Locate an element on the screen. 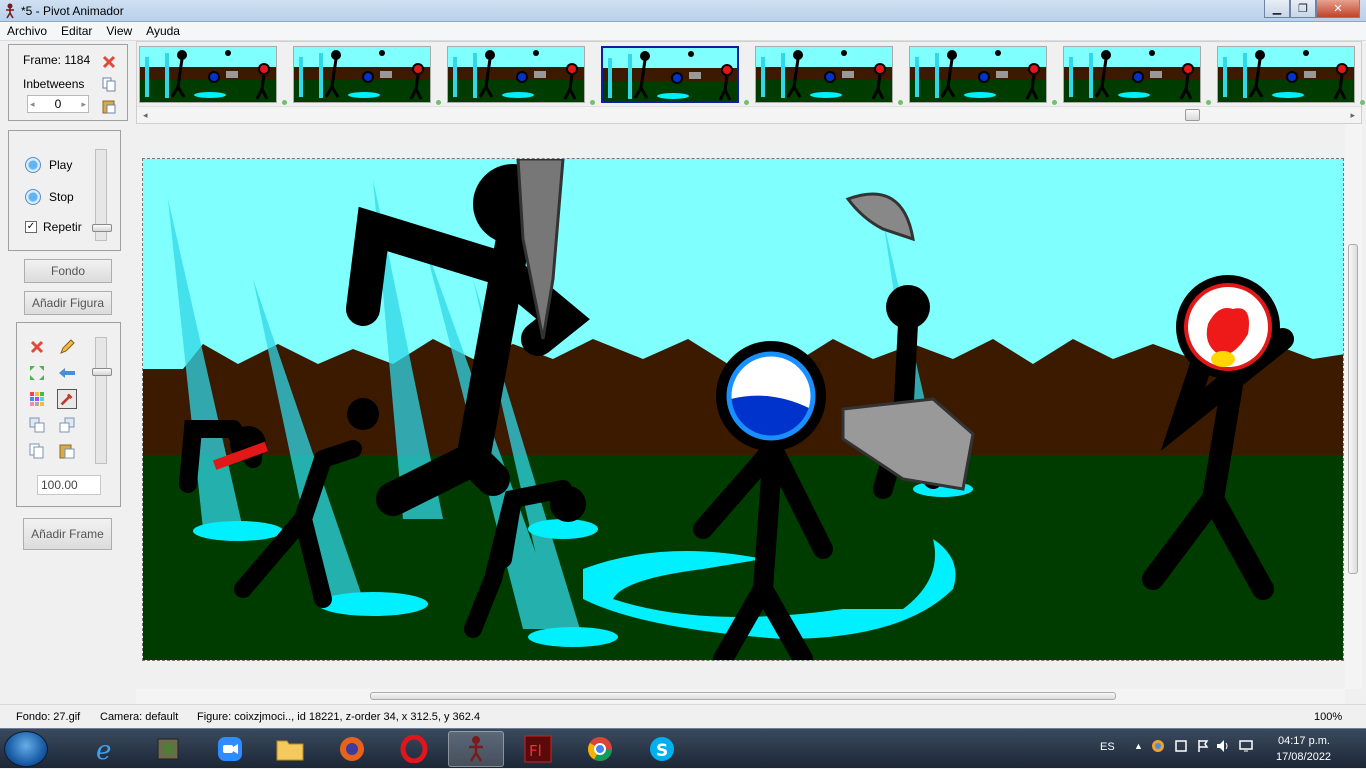 This screenshot has width=1366, height=769. menu-bar: Archivo Editar View Ayuda is located at coordinates (683, 31).